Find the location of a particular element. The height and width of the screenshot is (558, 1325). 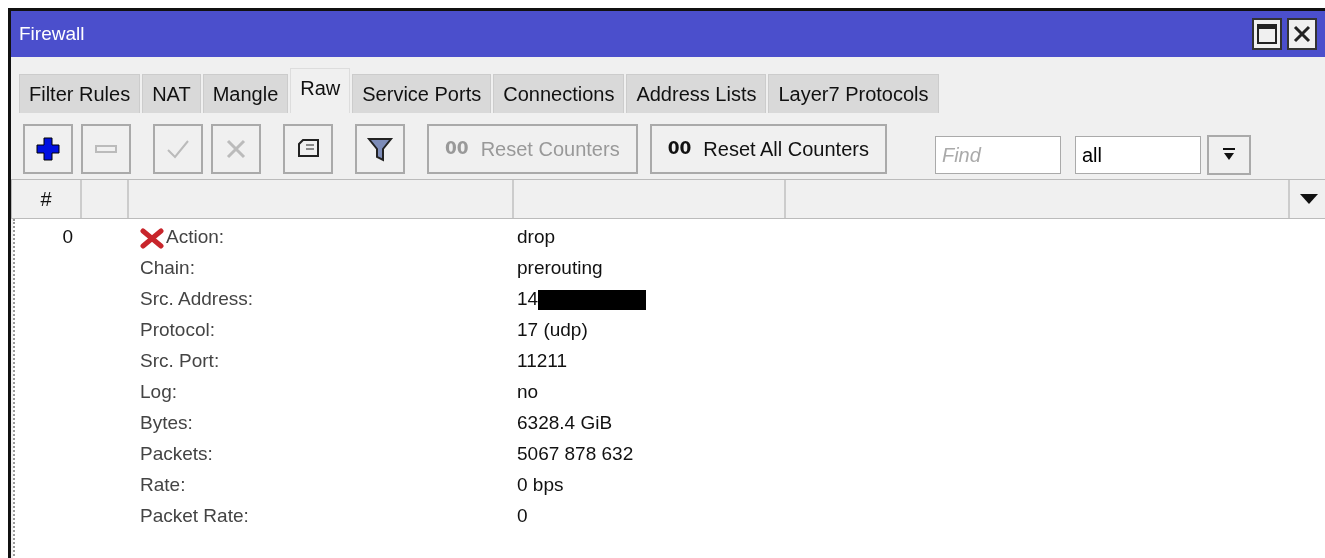

field-label: Packet Rate: is located at coordinates (194, 516).